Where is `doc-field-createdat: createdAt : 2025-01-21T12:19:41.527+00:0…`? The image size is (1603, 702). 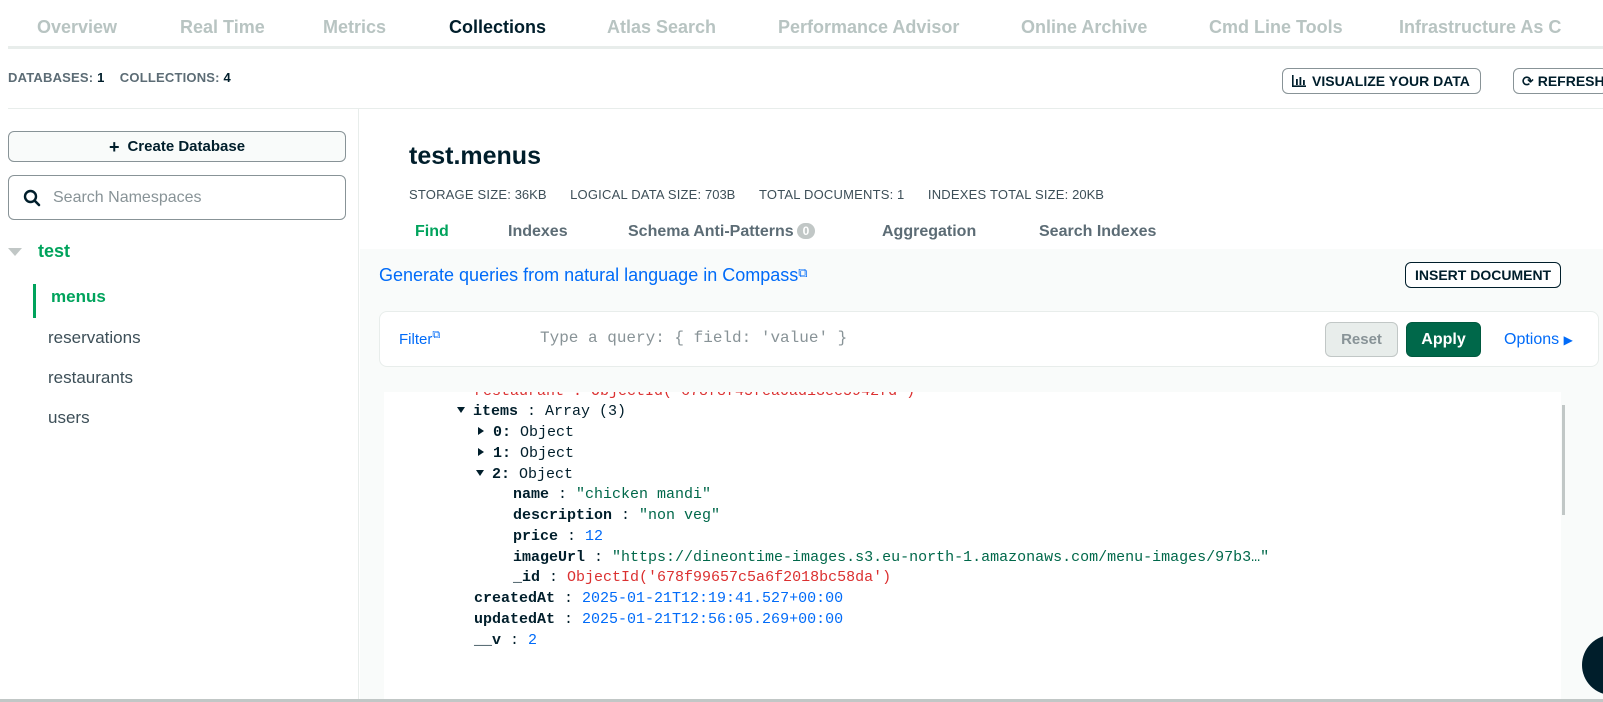
doc-field-createdat: createdAt : 2025-01-21T12:19:41.527+00:0… is located at coordinates (659, 598).